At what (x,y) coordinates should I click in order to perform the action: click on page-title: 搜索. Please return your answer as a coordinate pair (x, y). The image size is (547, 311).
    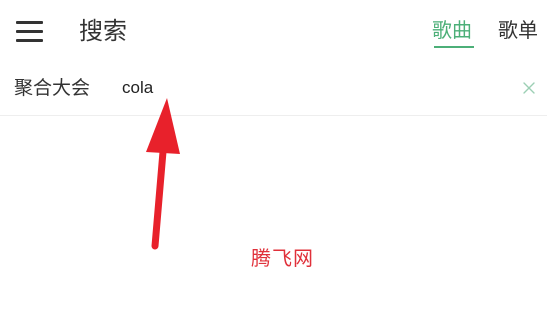
    Looking at the image, I should click on (103, 31).